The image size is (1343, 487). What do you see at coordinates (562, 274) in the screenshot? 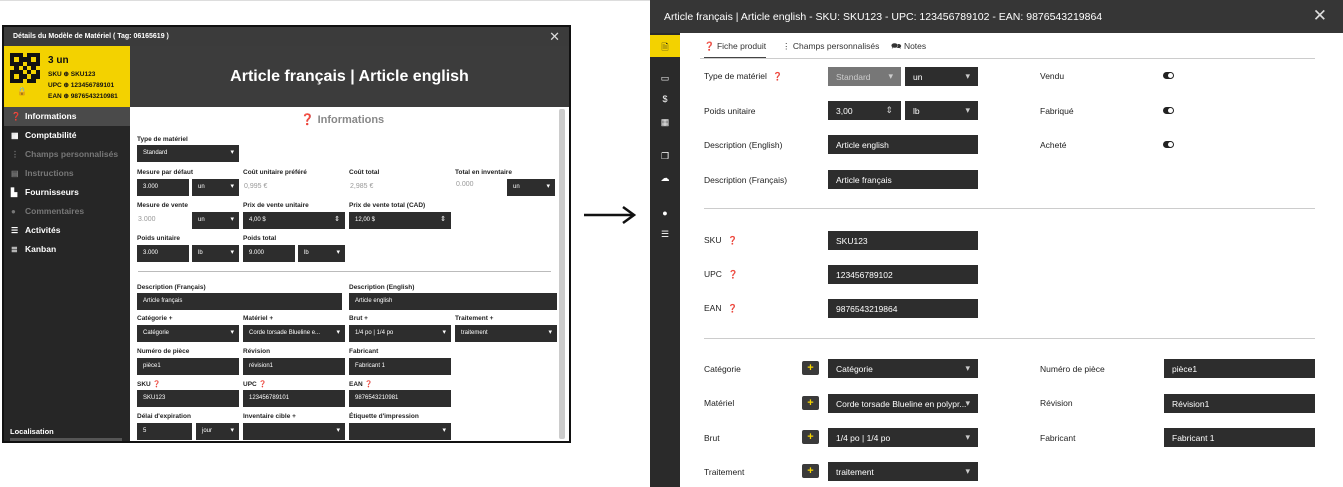
I see `scrollbar` at bounding box center [562, 274].